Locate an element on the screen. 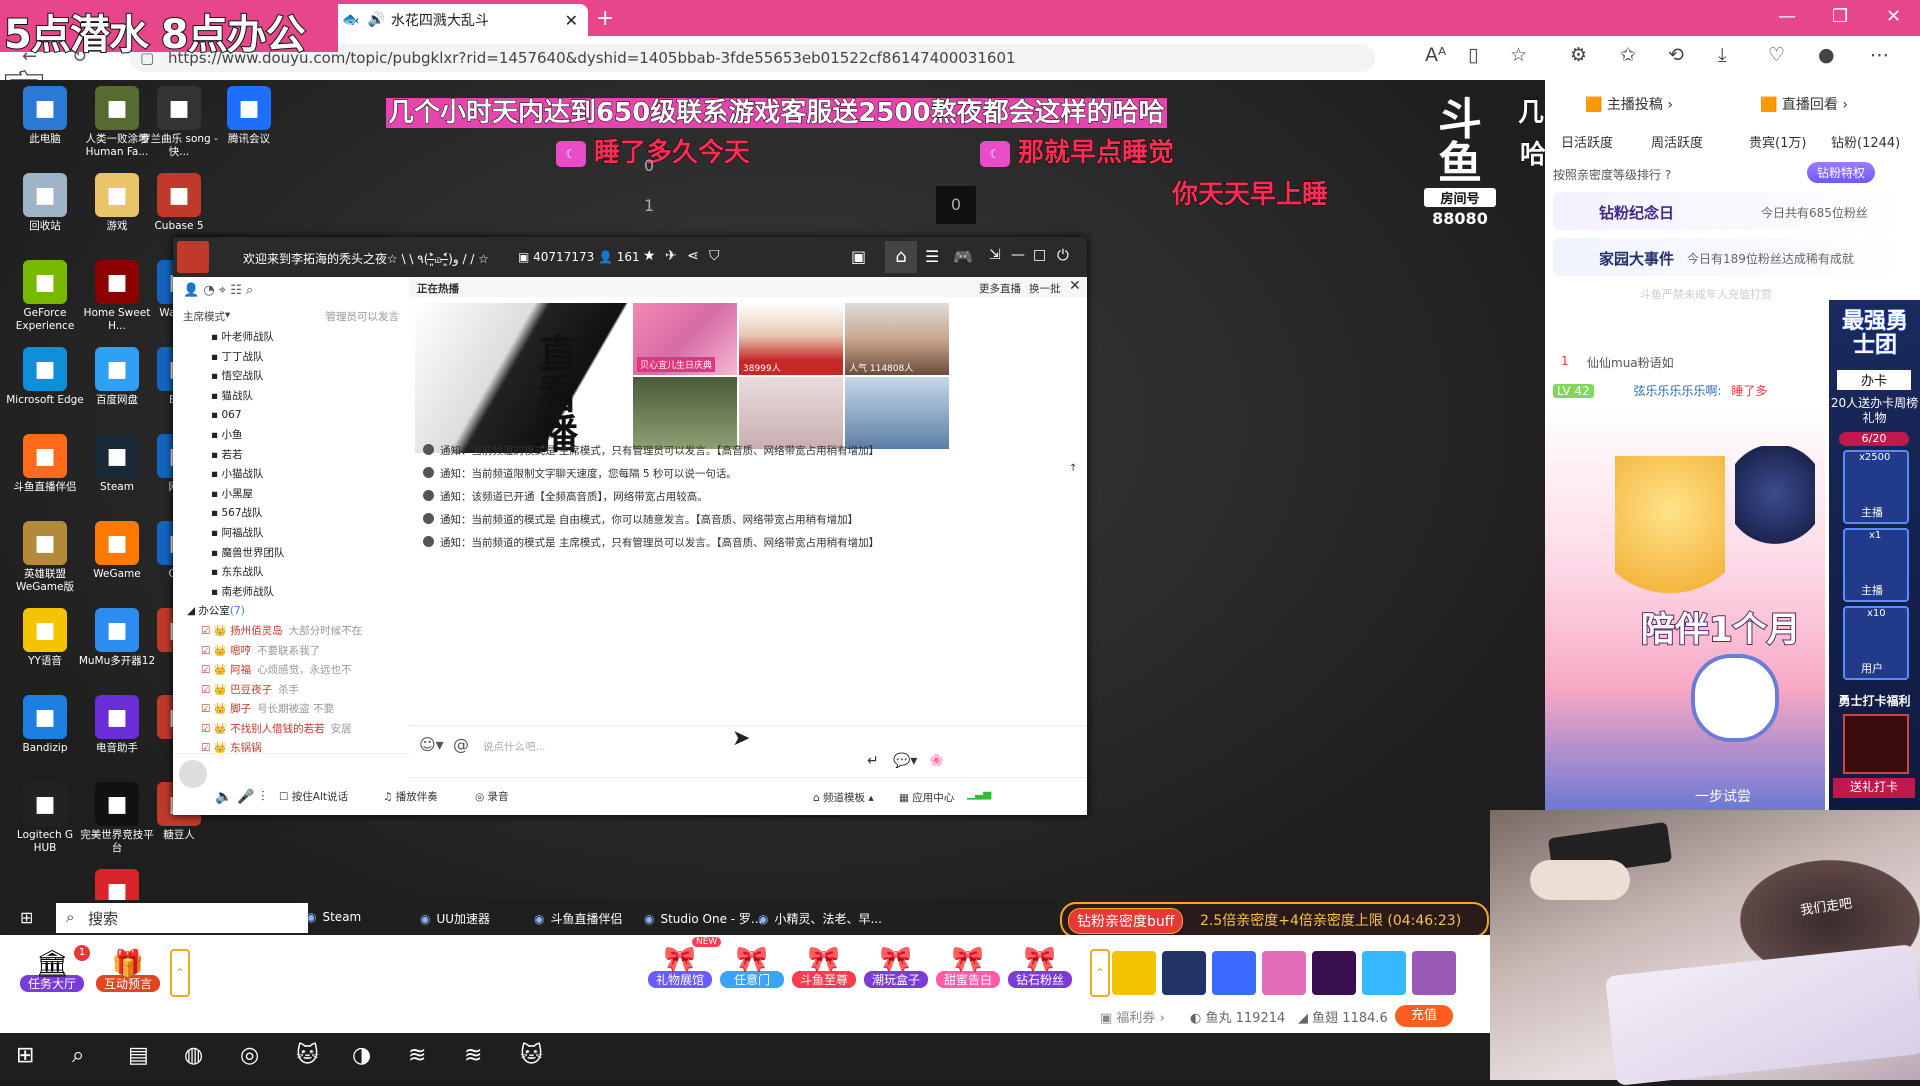 The height and width of the screenshot is (1086, 1920). rank-tab: 周活跃度 is located at coordinates (1677, 141).